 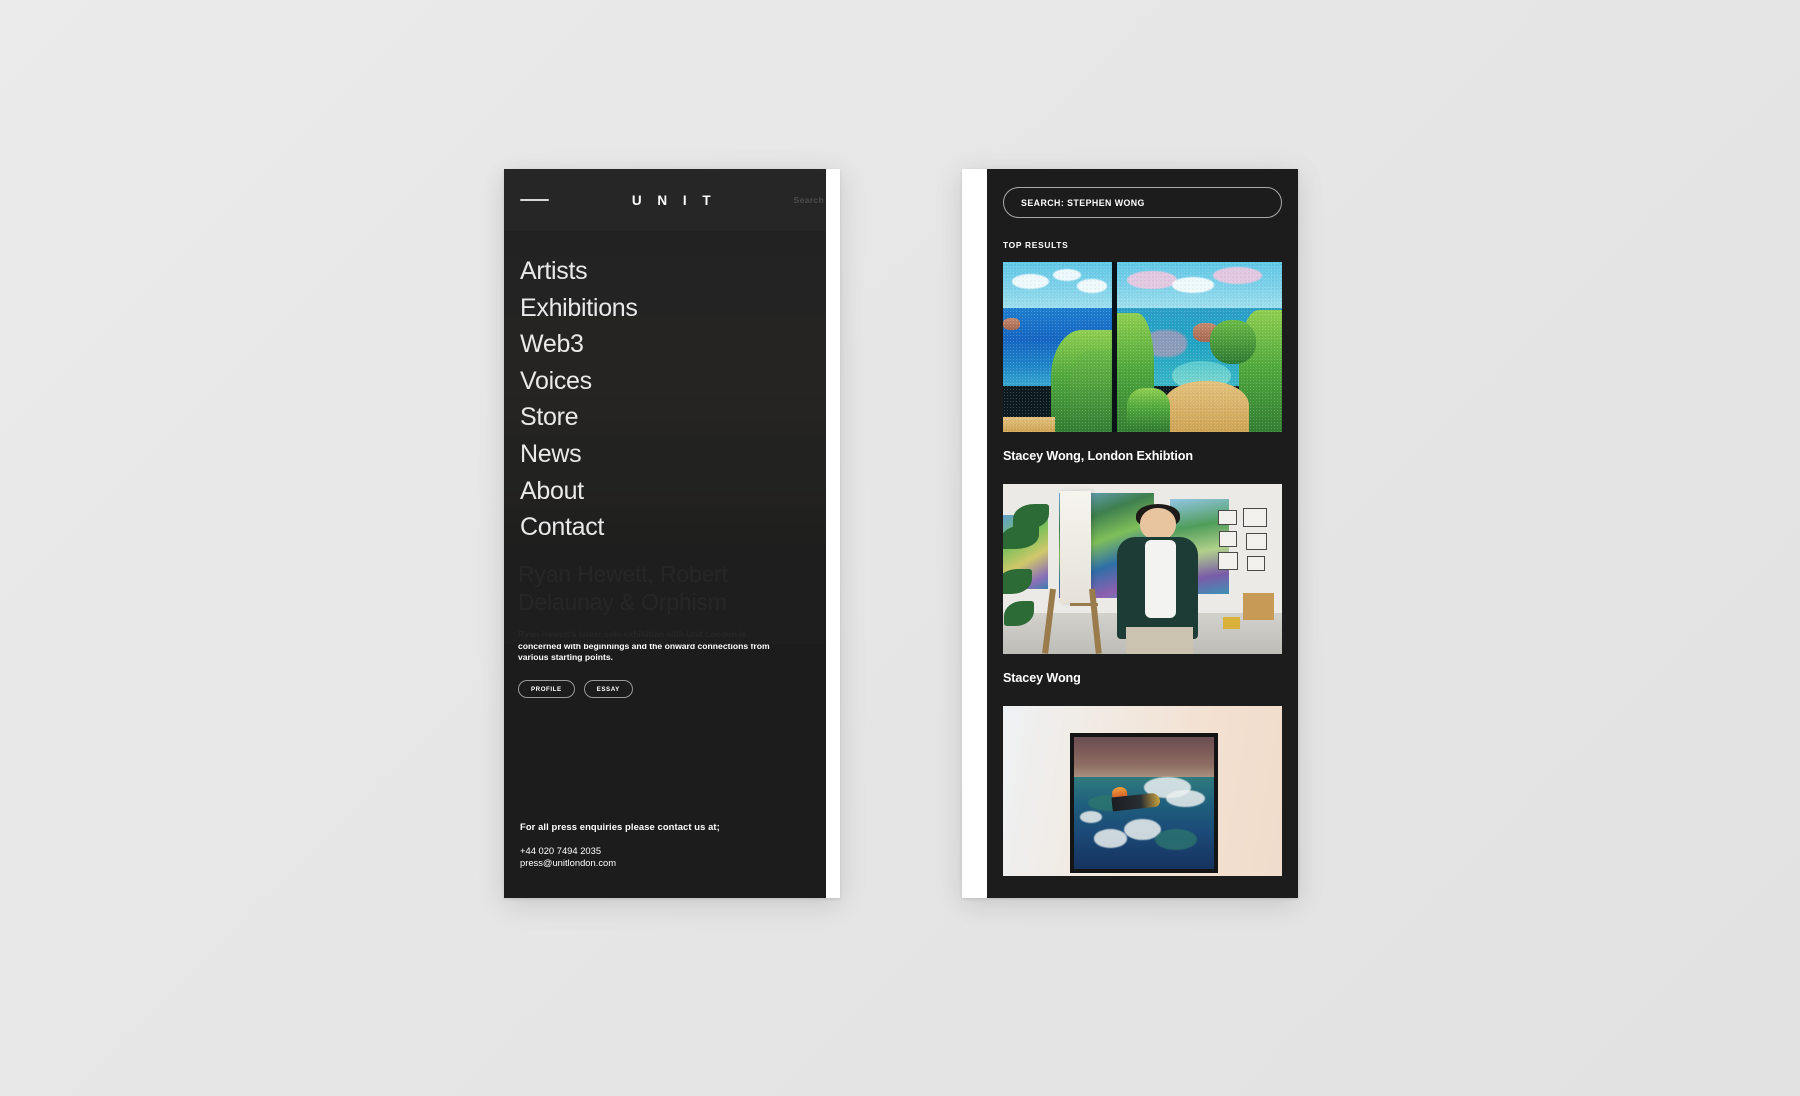 What do you see at coordinates (620, 863) in the screenshot?
I see `press-email: press@unitlondon.com` at bounding box center [620, 863].